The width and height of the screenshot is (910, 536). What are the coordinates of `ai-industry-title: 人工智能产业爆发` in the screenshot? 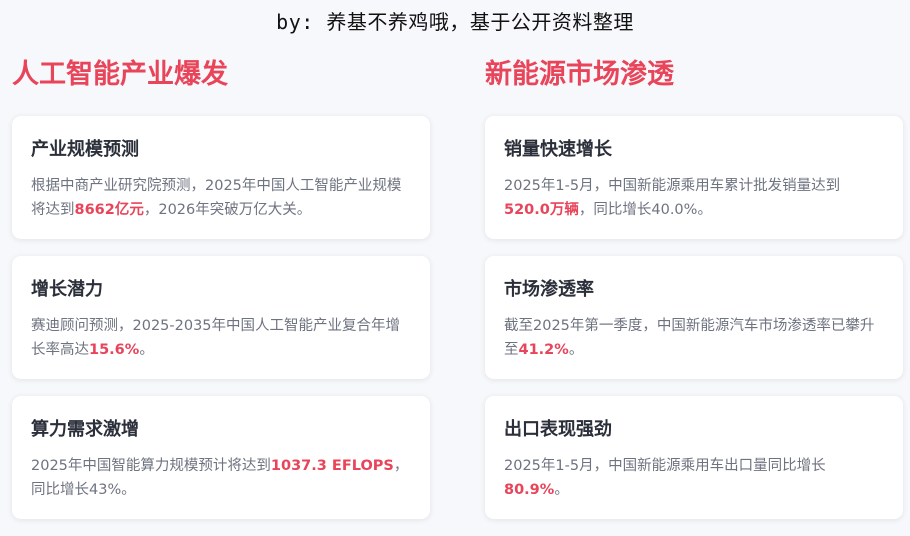 It's located at (120, 74).